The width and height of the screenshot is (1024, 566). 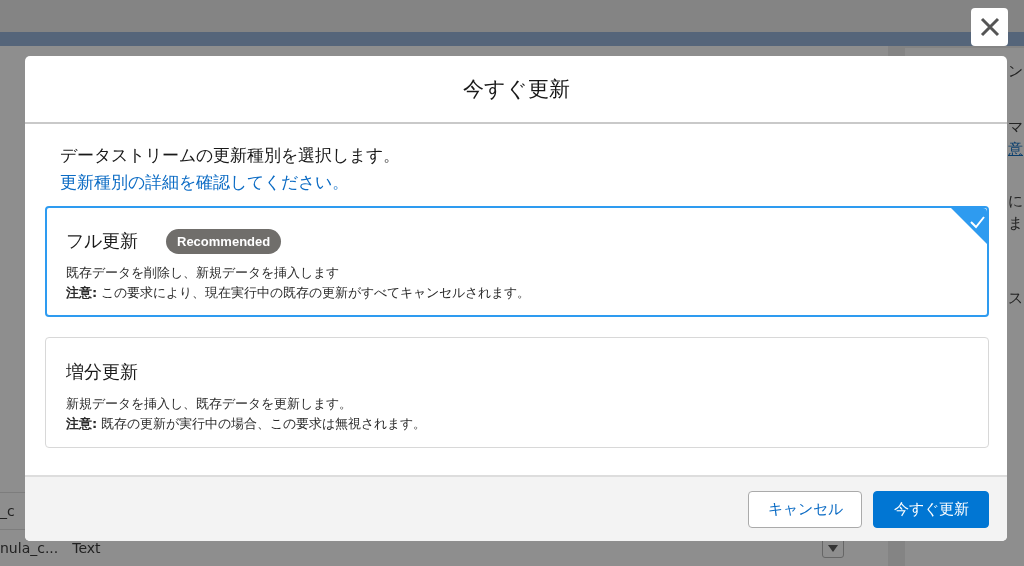 What do you see at coordinates (1016, 224) in the screenshot?
I see `side-text: ま` at bounding box center [1016, 224].